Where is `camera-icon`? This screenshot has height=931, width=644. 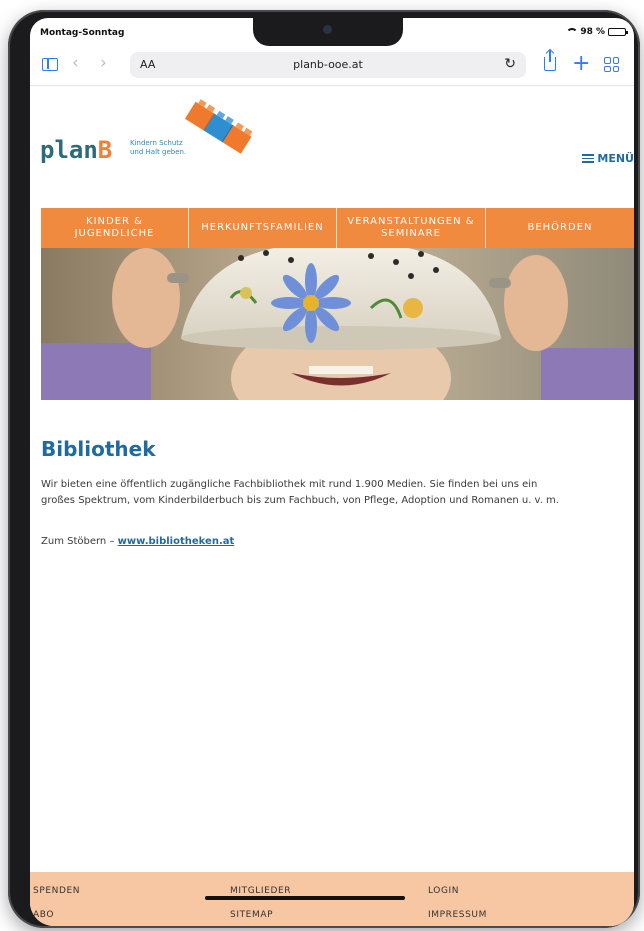 camera-icon is located at coordinates (327, 29).